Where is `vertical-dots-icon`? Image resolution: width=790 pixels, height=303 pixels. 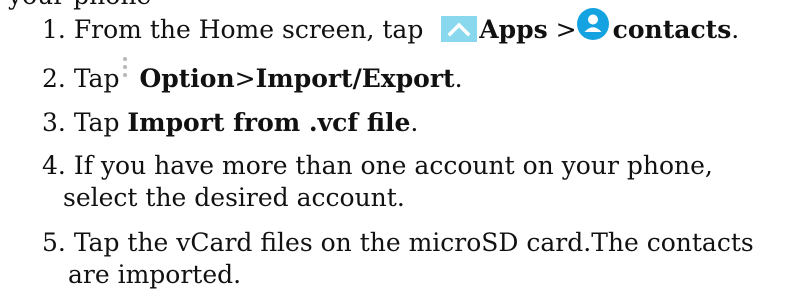 vertical-dots-icon is located at coordinates (125, 71).